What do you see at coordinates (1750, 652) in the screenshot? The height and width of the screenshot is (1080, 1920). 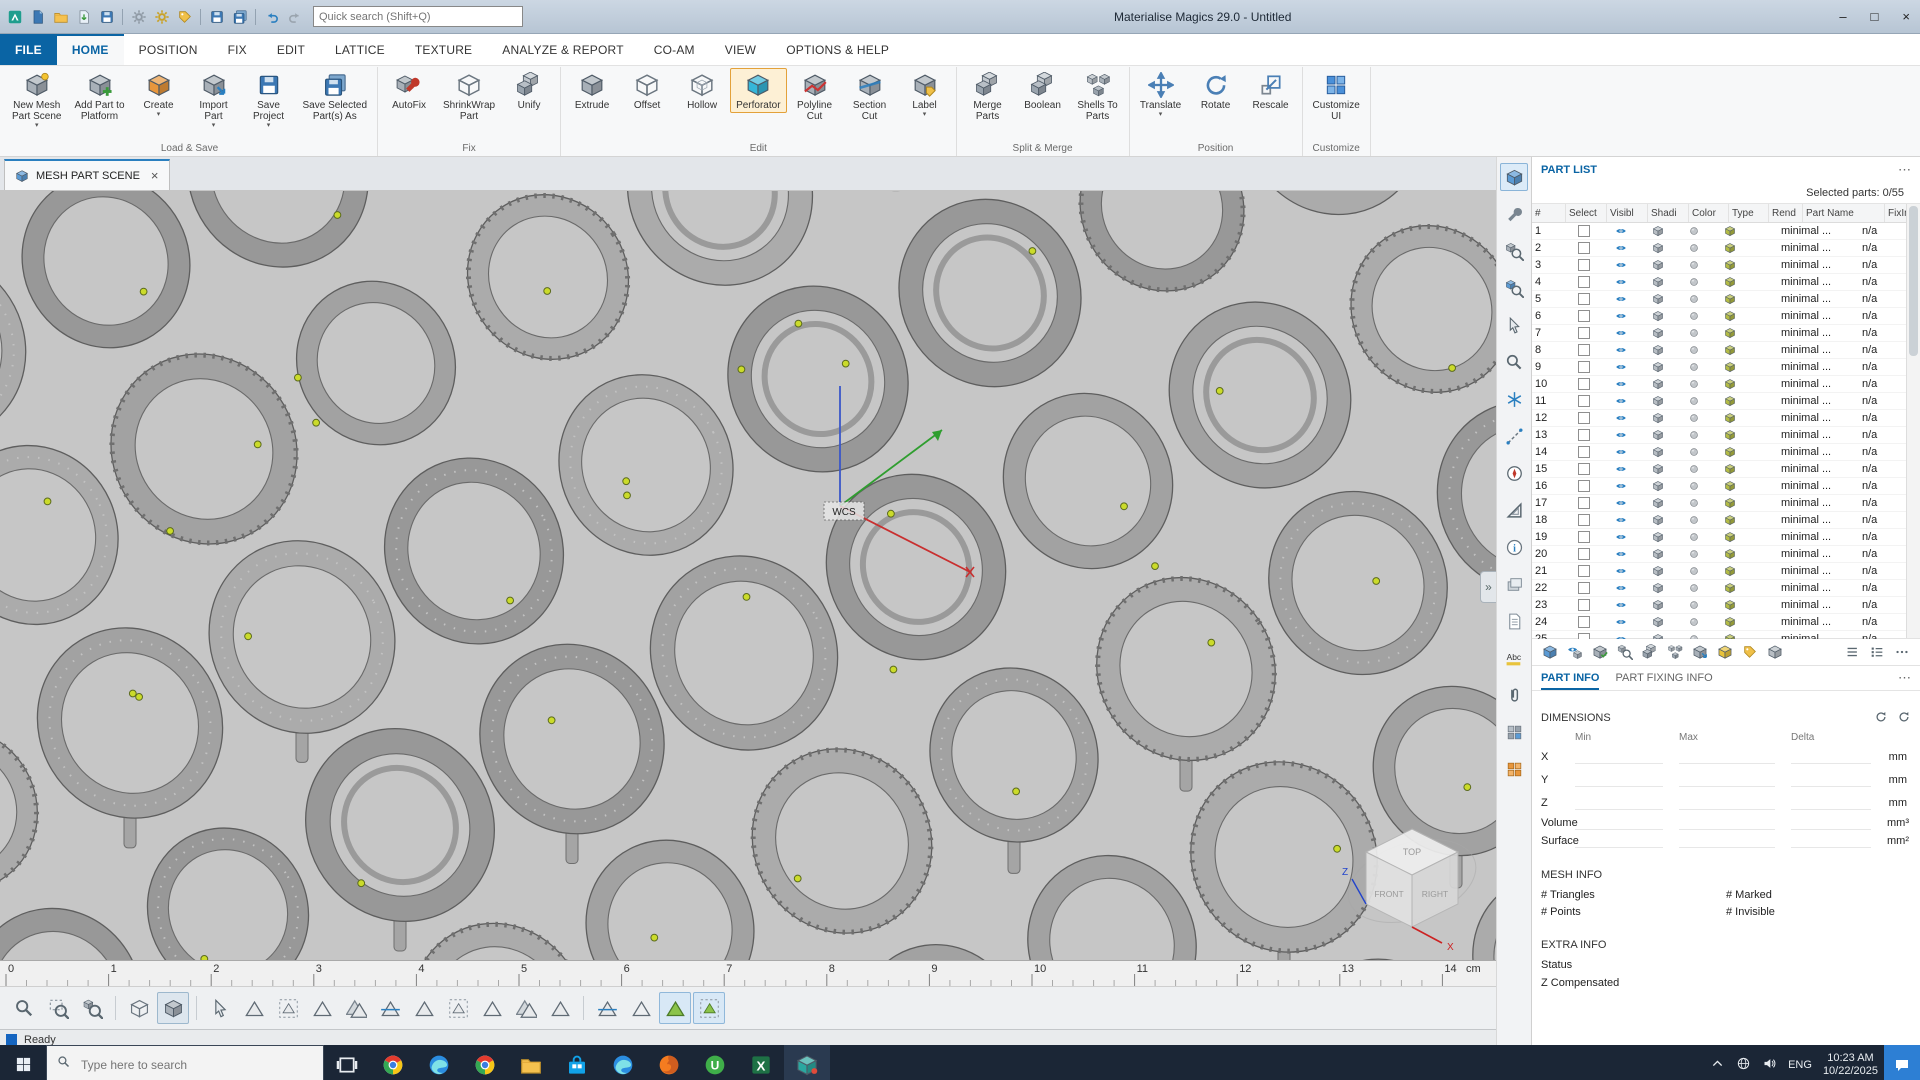 I see `label-part-icon` at bounding box center [1750, 652].